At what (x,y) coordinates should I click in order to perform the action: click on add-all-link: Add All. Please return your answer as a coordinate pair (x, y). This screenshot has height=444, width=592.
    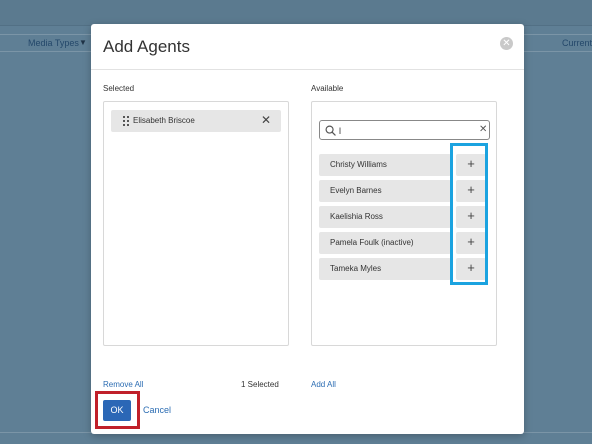
    Looking at the image, I should click on (323, 384).